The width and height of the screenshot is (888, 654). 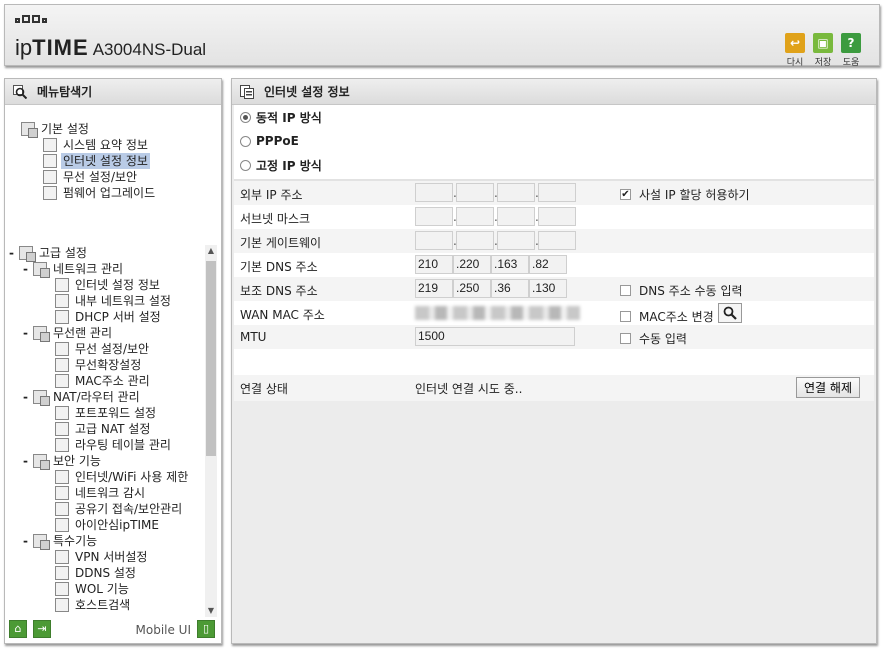 I want to click on ip-octet: .163, so click(x=510, y=264).